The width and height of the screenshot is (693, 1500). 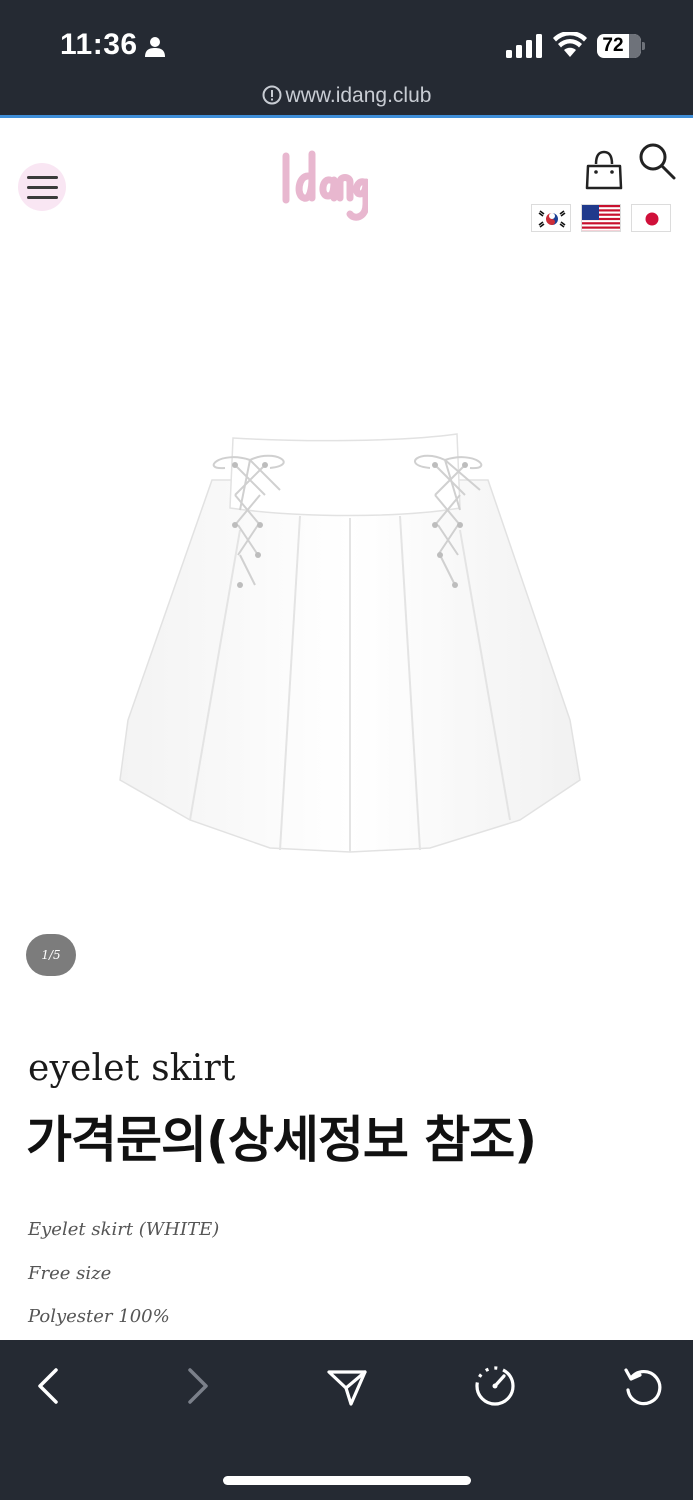 What do you see at coordinates (613, 45) in the screenshot?
I see `battery-percentage: 72` at bounding box center [613, 45].